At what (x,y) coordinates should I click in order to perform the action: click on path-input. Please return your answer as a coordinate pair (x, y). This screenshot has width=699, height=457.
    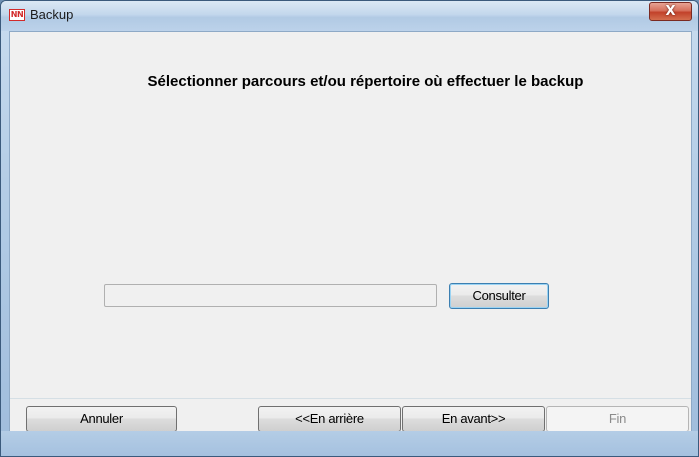
    Looking at the image, I should click on (270, 295).